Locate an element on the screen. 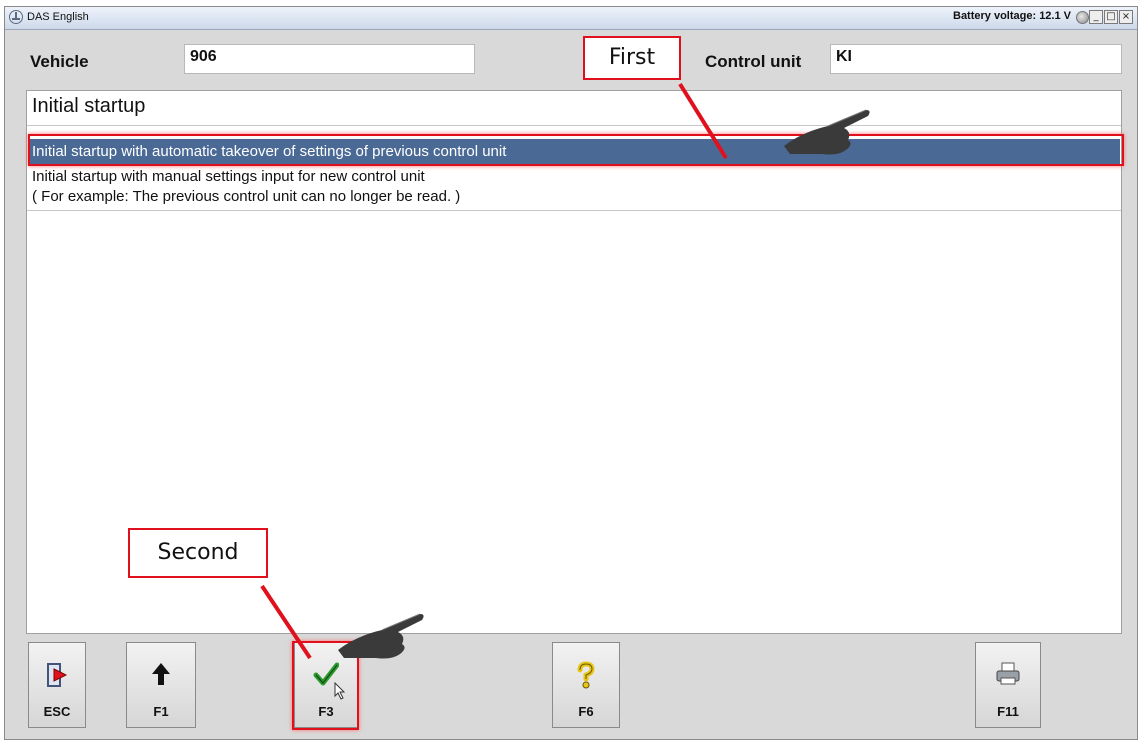 Image resolution: width=1140 pixels, height=744 pixels. second-callout: Second is located at coordinates (198, 553).